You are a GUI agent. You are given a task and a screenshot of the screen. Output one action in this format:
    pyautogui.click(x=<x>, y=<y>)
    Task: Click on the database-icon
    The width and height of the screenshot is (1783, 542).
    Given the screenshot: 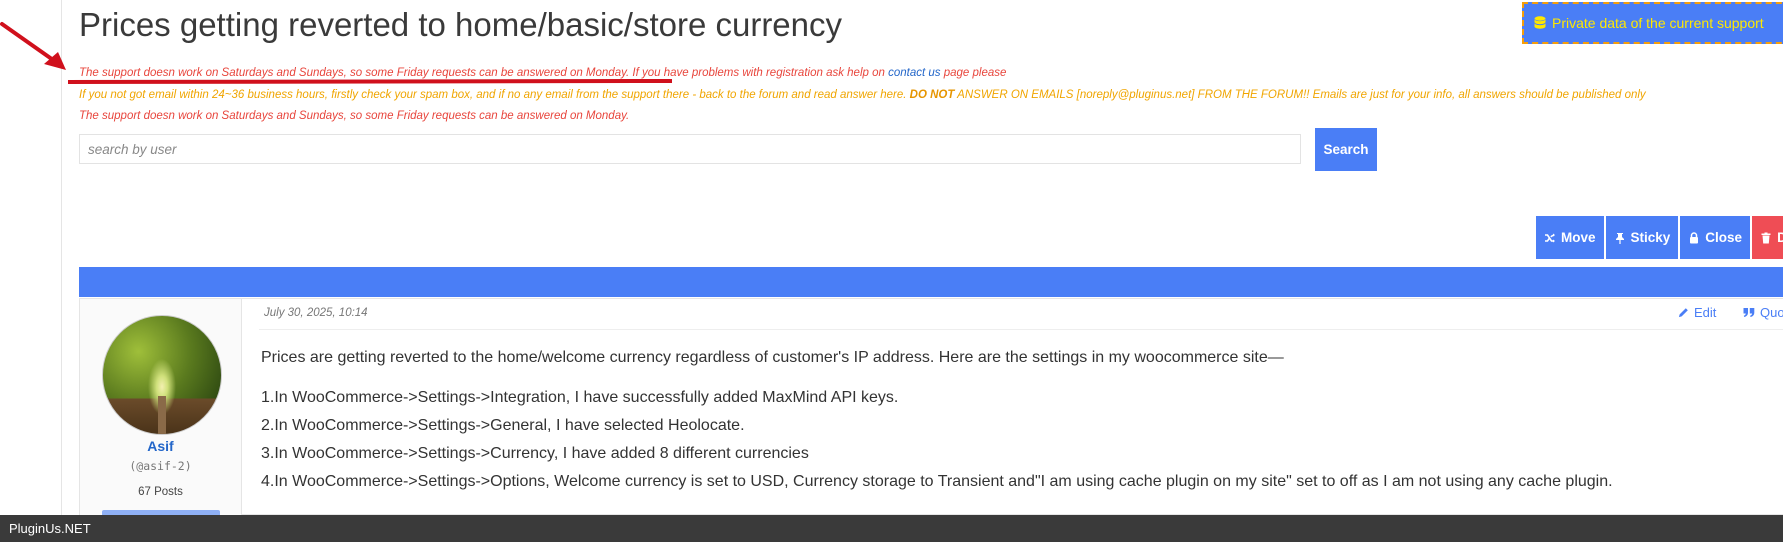 What is the action you would take?
    pyautogui.click(x=1540, y=22)
    